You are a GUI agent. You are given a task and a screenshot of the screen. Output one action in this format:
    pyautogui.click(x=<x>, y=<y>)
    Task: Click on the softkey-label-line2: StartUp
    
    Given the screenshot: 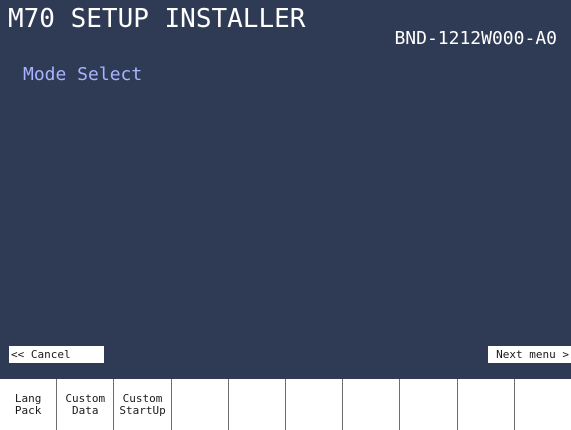 What is the action you would take?
    pyautogui.click(x=142, y=410)
    